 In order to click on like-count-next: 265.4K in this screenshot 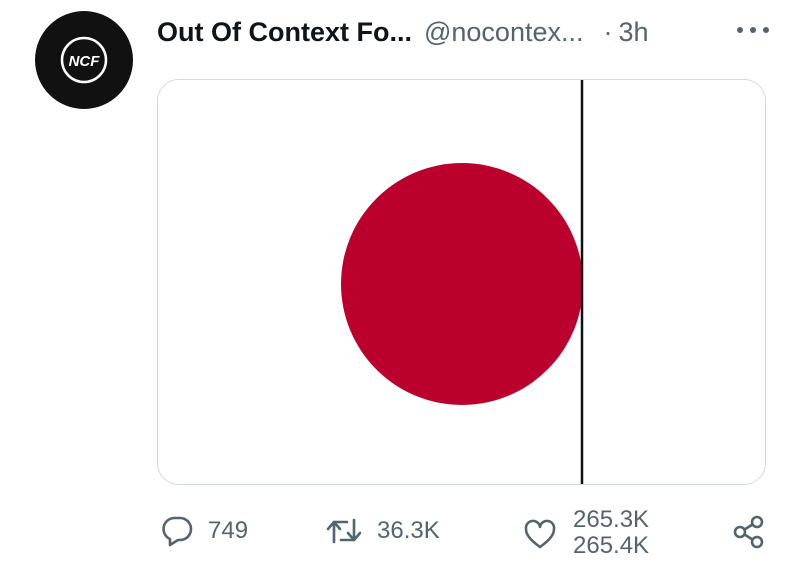, I will do `click(611, 543)`.